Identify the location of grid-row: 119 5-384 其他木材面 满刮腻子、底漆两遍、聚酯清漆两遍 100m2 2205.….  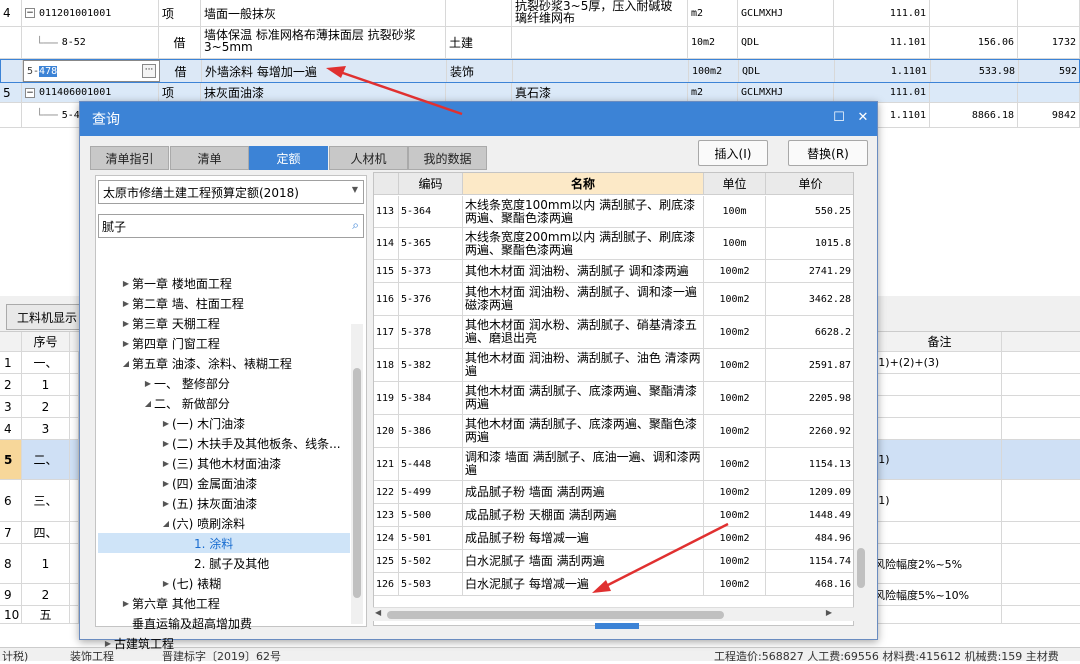
(613, 398).